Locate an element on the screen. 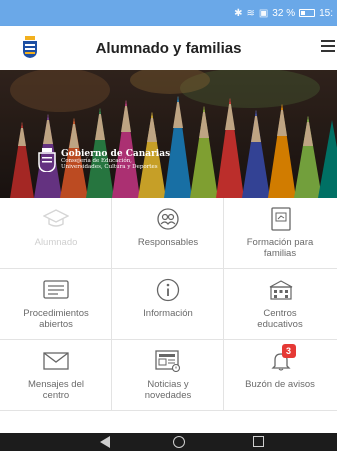  people-icon is located at coordinates (168, 219).